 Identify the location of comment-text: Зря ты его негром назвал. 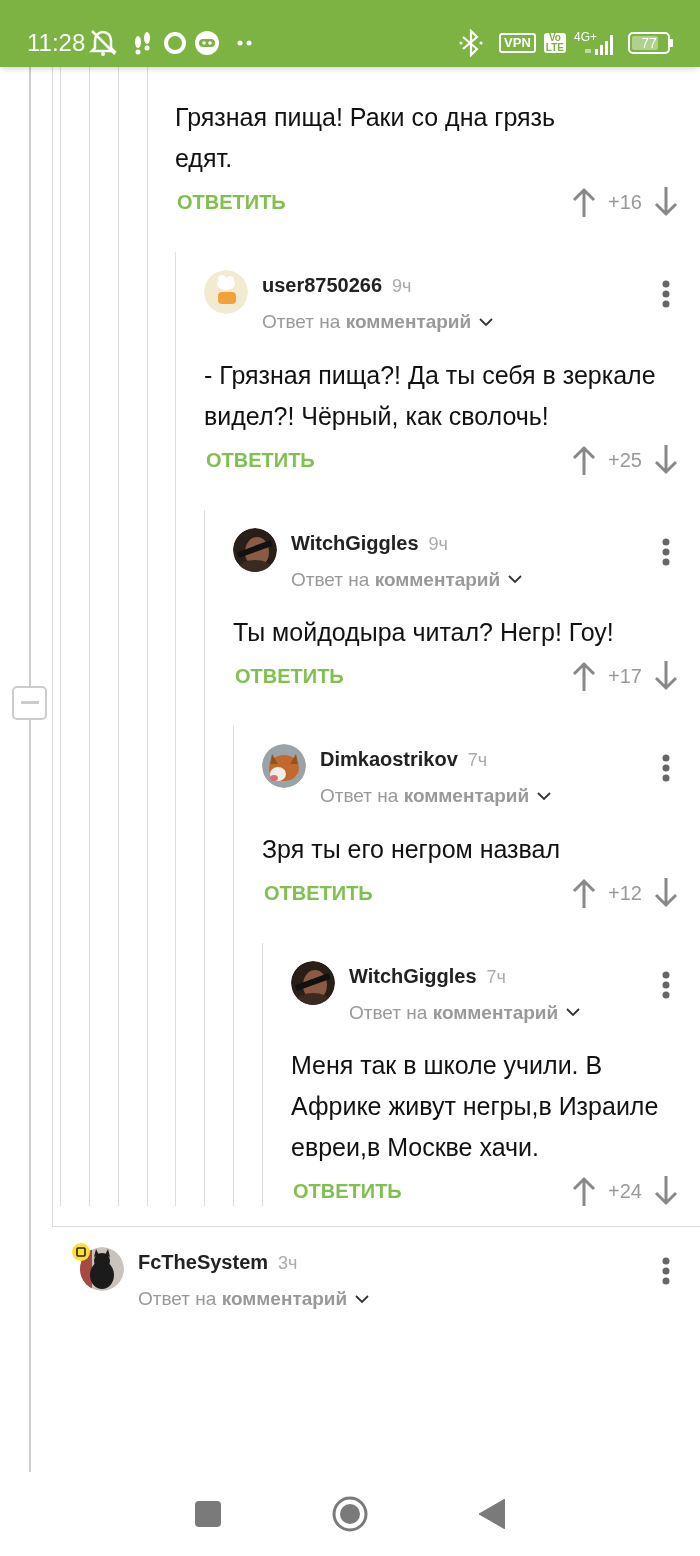
(412, 849).